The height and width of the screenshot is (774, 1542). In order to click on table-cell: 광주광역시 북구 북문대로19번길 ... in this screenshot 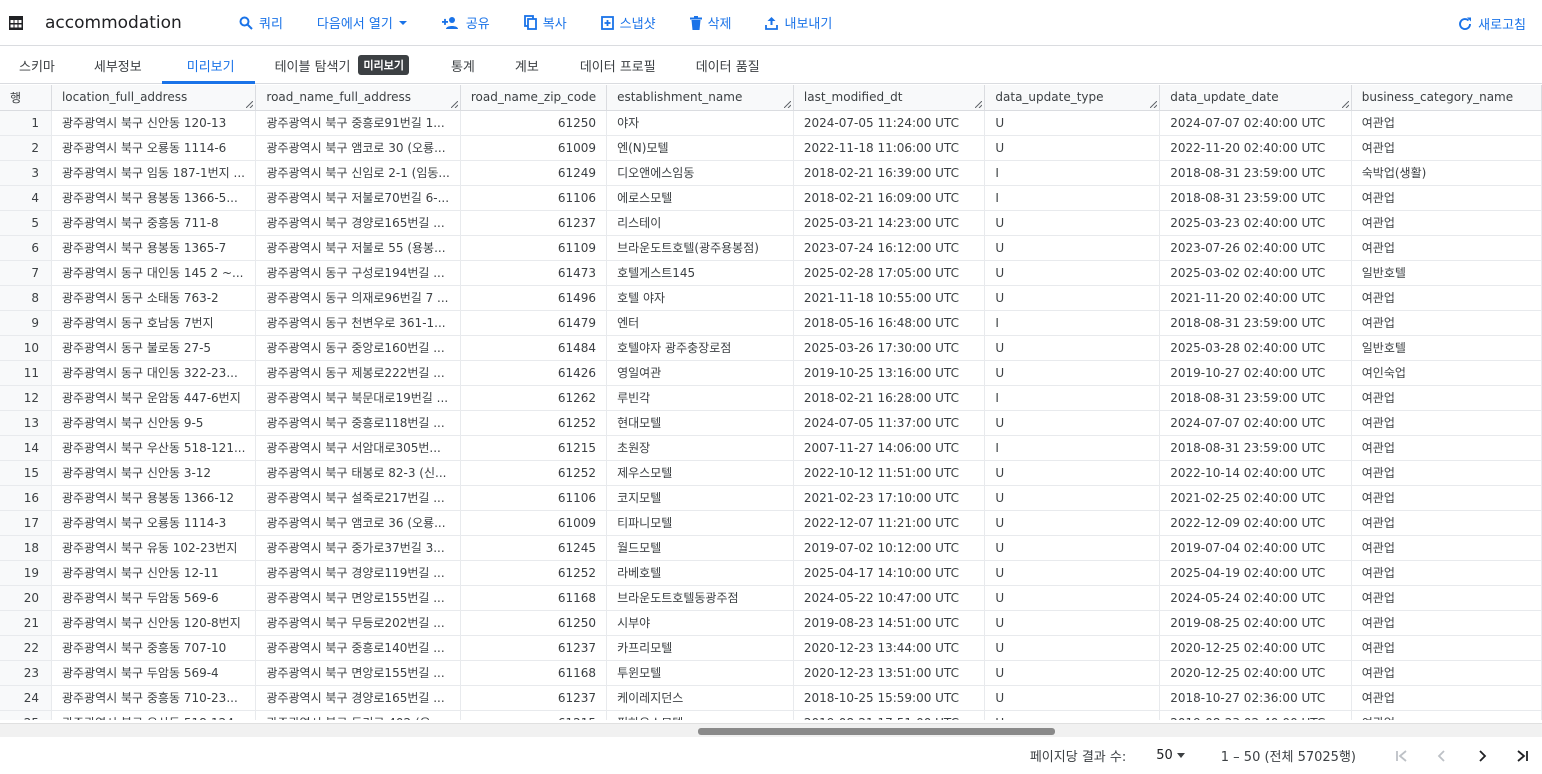, I will do `click(358, 398)`.